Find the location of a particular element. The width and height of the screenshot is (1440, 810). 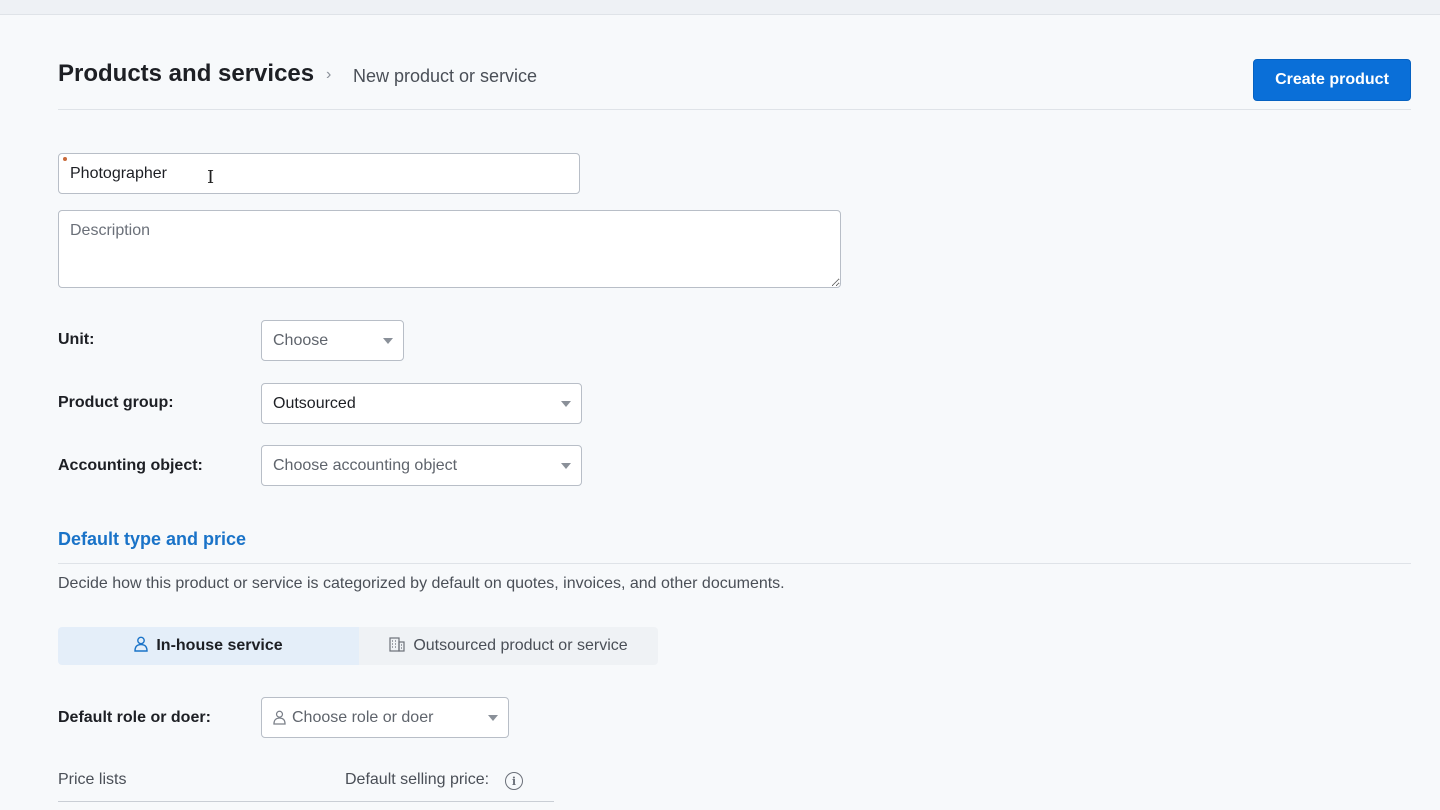

top-strip is located at coordinates (720, 7).